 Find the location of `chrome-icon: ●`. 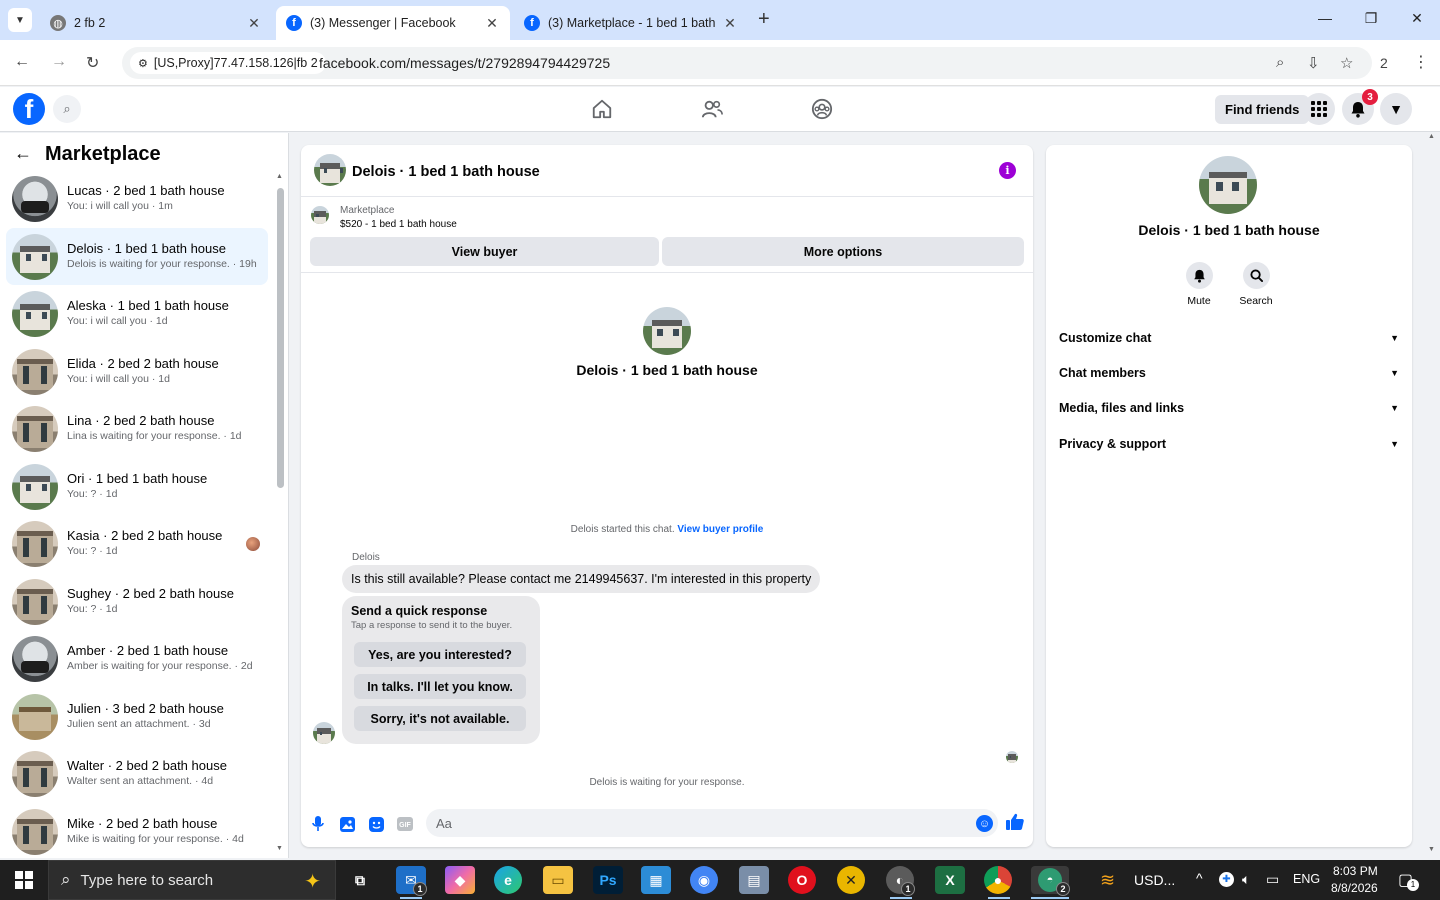

chrome-icon: ● is located at coordinates (998, 880).